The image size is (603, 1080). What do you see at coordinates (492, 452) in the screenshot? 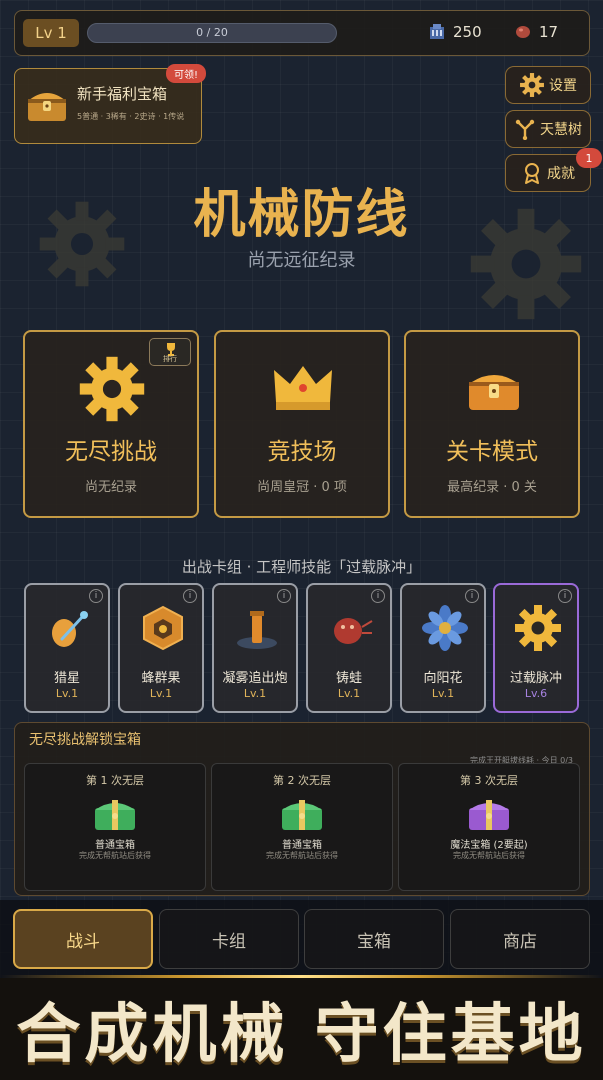
I see `mode-name: 关卡模式` at bounding box center [492, 452].